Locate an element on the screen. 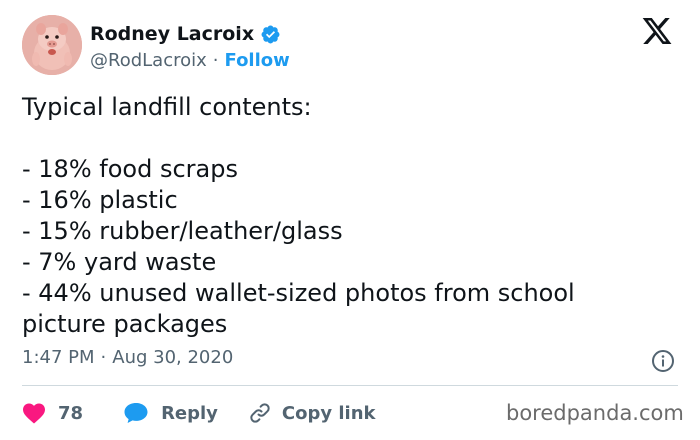 This screenshot has height=440, width=700. watermark: boredpanda.com is located at coordinates (595, 413).